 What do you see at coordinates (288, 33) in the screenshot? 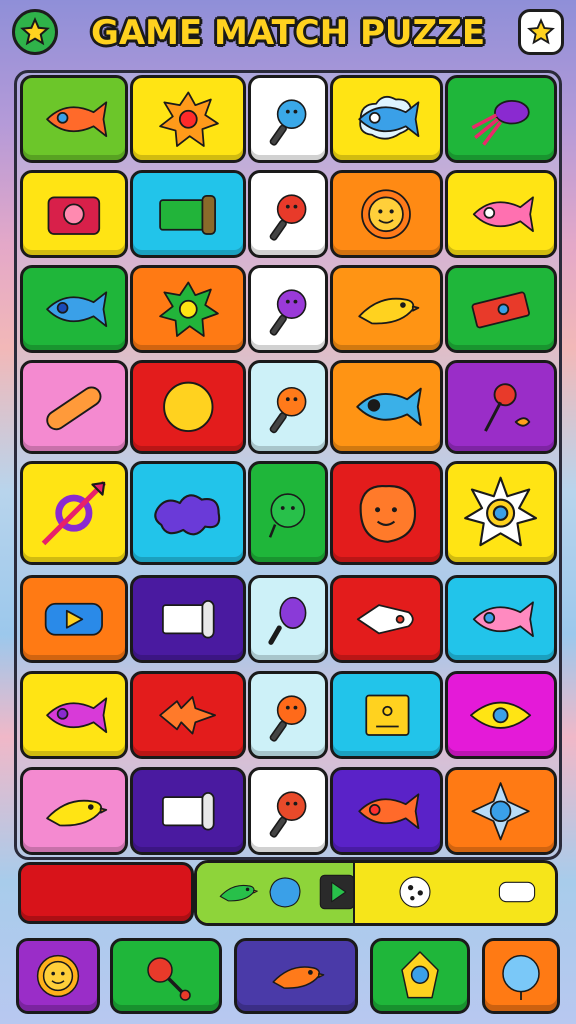
I see `game-title: GAME MATCH PUZZE` at bounding box center [288, 33].